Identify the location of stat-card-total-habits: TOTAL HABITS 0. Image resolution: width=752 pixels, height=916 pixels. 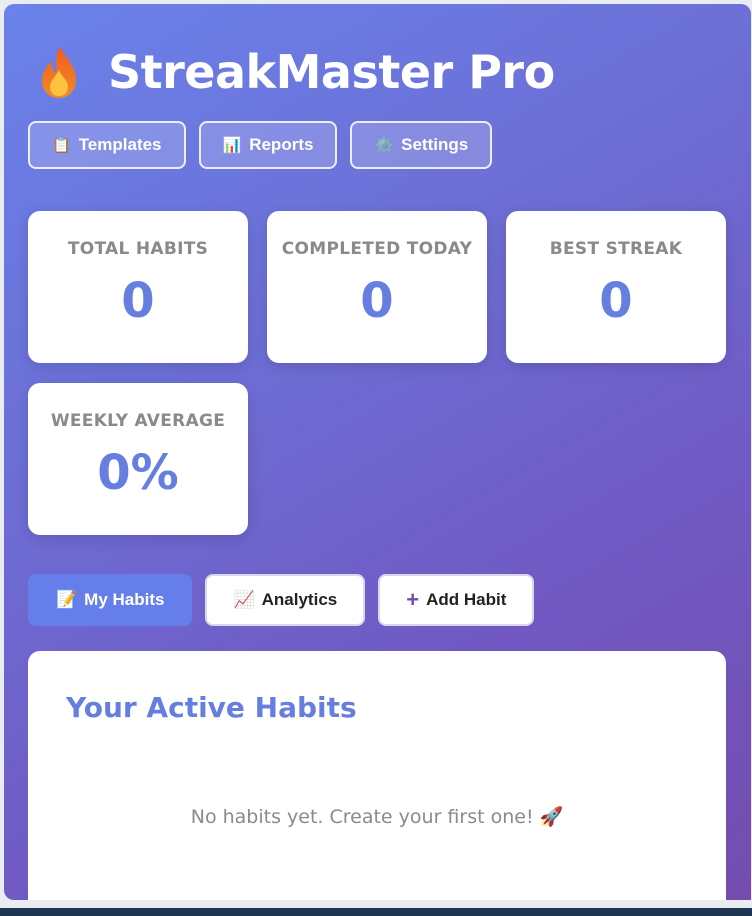
(138, 287).